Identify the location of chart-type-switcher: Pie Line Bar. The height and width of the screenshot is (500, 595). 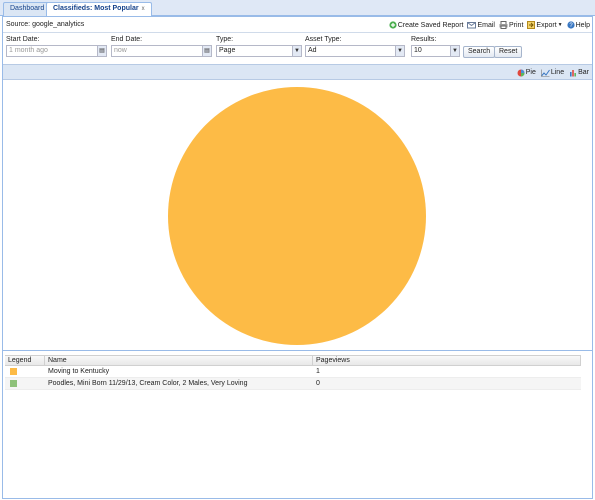
(553, 72).